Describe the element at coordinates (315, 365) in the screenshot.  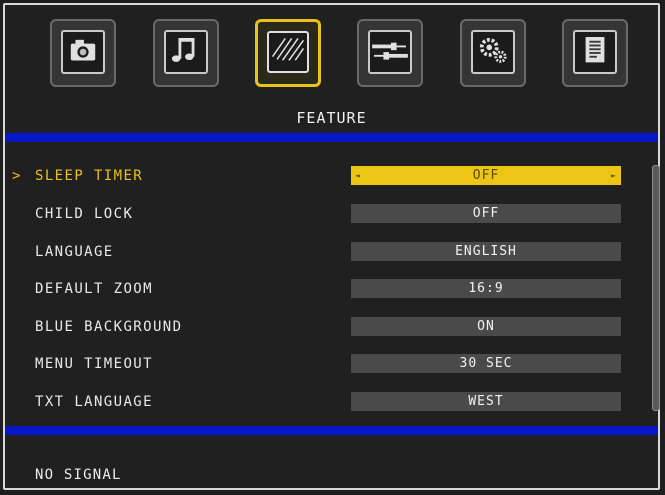
I see `menu-item-menu-timeout: MENU TIMEOUT 30 SEC` at that location.